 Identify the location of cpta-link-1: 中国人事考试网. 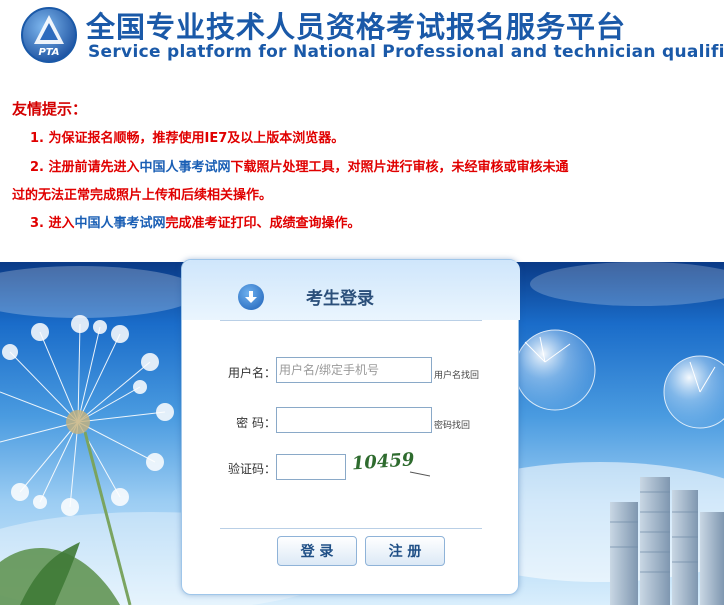
(185, 167).